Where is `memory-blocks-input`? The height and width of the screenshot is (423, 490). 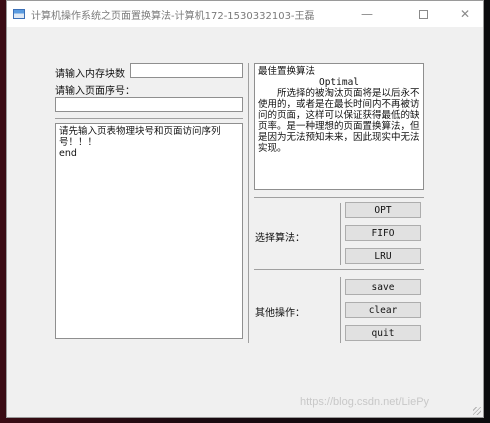 memory-blocks-input is located at coordinates (186, 70).